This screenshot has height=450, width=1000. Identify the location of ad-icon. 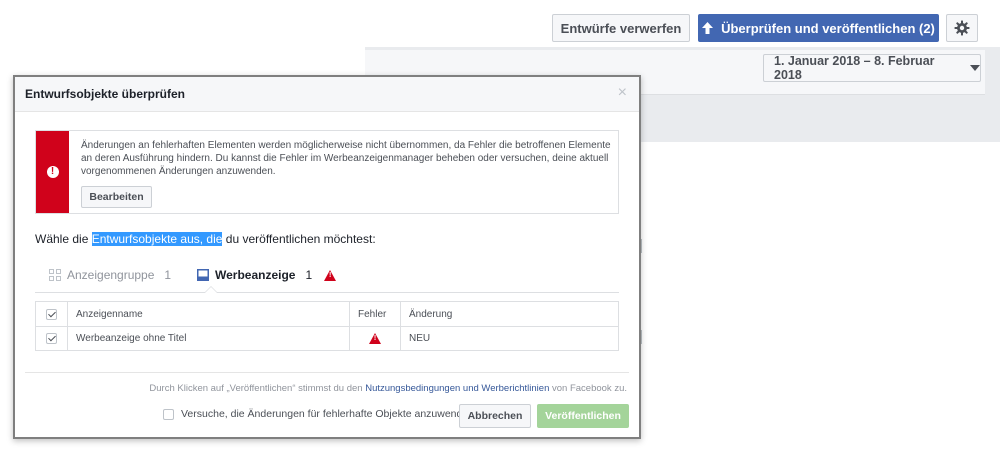
(203, 275).